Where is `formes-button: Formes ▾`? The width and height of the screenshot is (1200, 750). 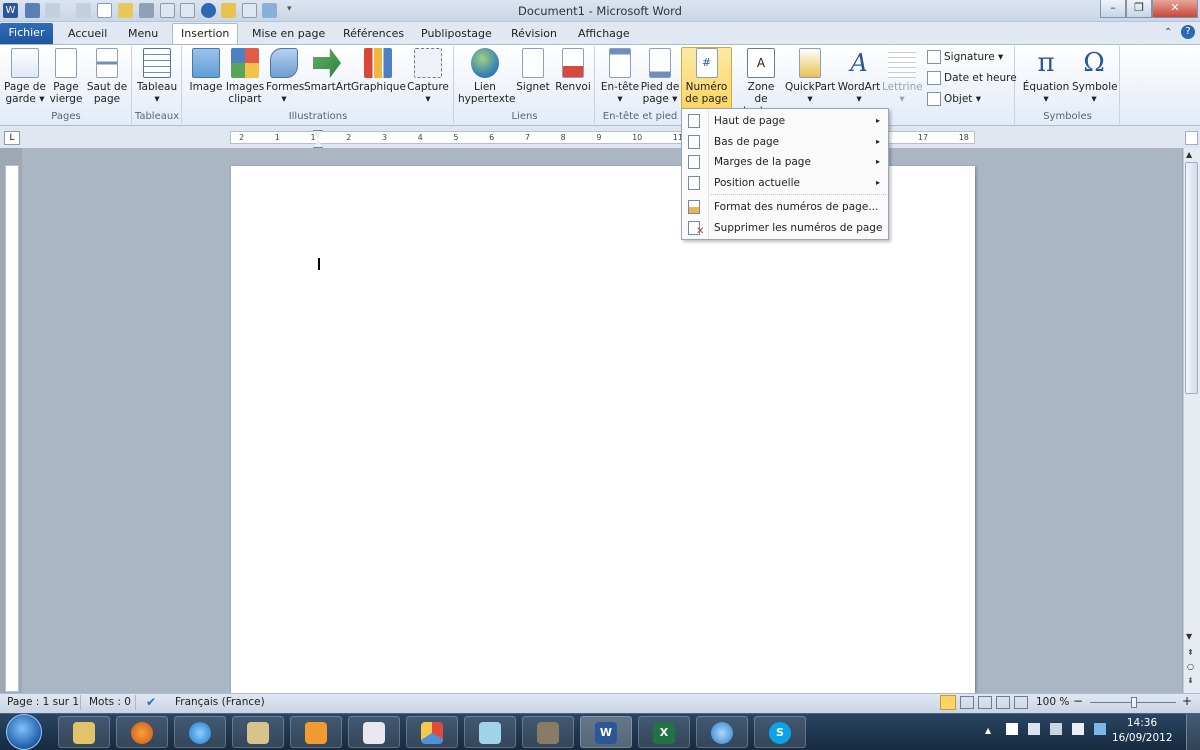 formes-button: Formes ▾ is located at coordinates (285, 76).